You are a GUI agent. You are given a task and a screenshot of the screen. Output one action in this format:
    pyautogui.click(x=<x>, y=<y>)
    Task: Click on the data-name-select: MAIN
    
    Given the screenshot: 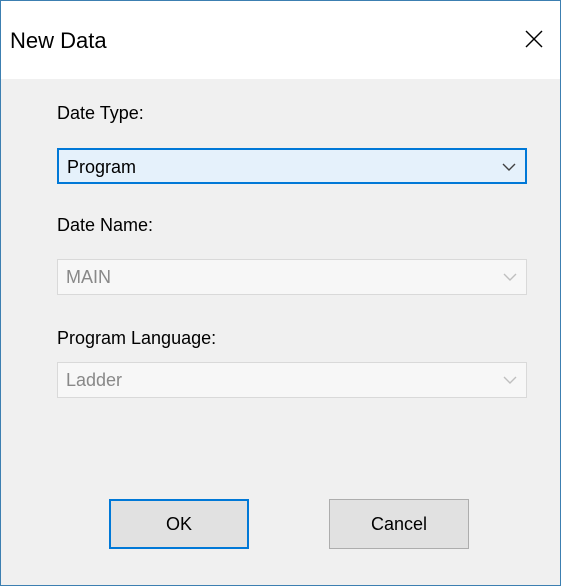 What is the action you would take?
    pyautogui.click(x=292, y=277)
    